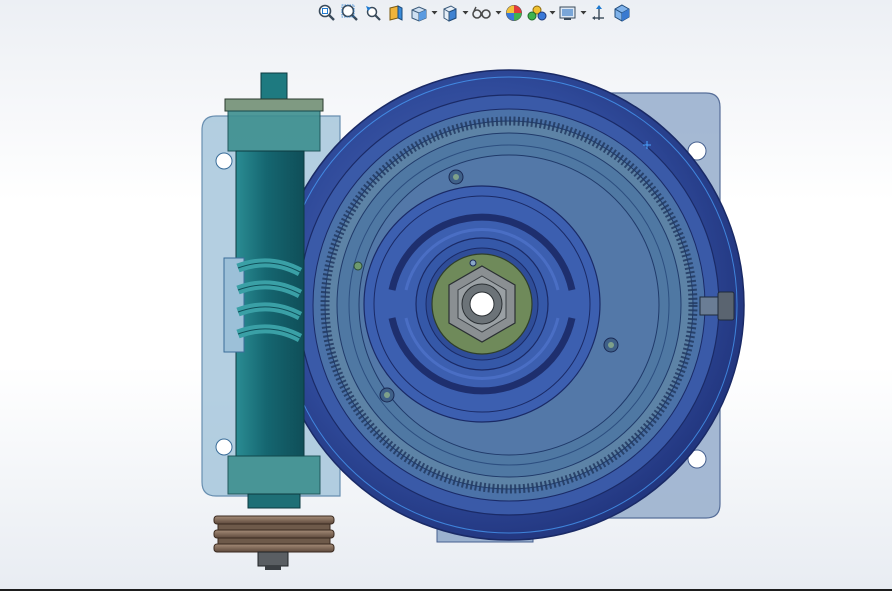 The width and height of the screenshot is (892, 591). I want to click on 3d-view-button, so click(622, 13).